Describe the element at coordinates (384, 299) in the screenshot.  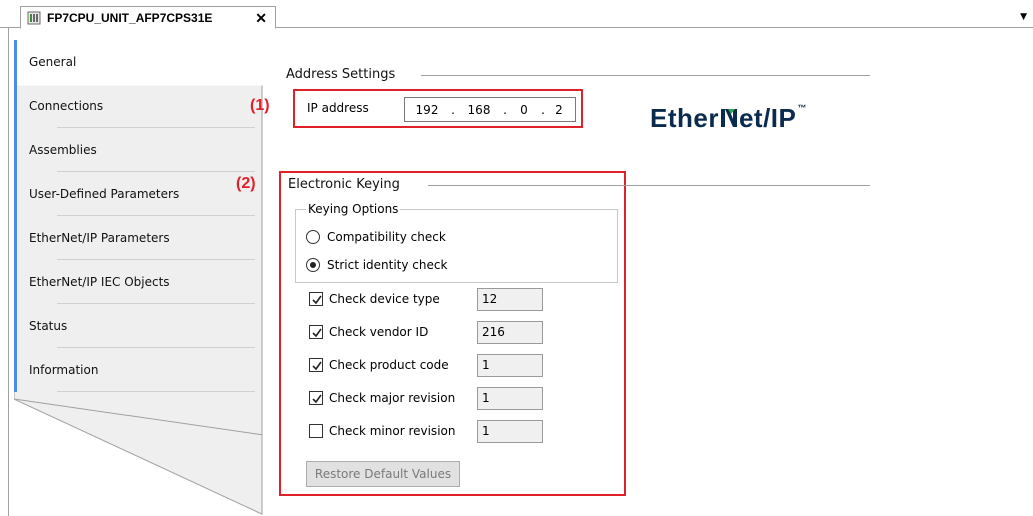
I see `check-device-type-label: Check device type` at that location.